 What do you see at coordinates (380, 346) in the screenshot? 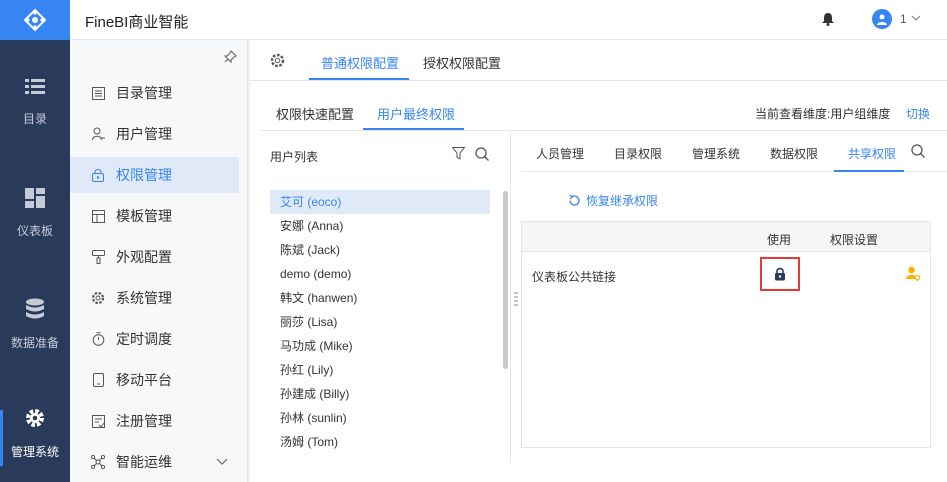
I see `user-list-item: 马功成 (Mike)` at bounding box center [380, 346].